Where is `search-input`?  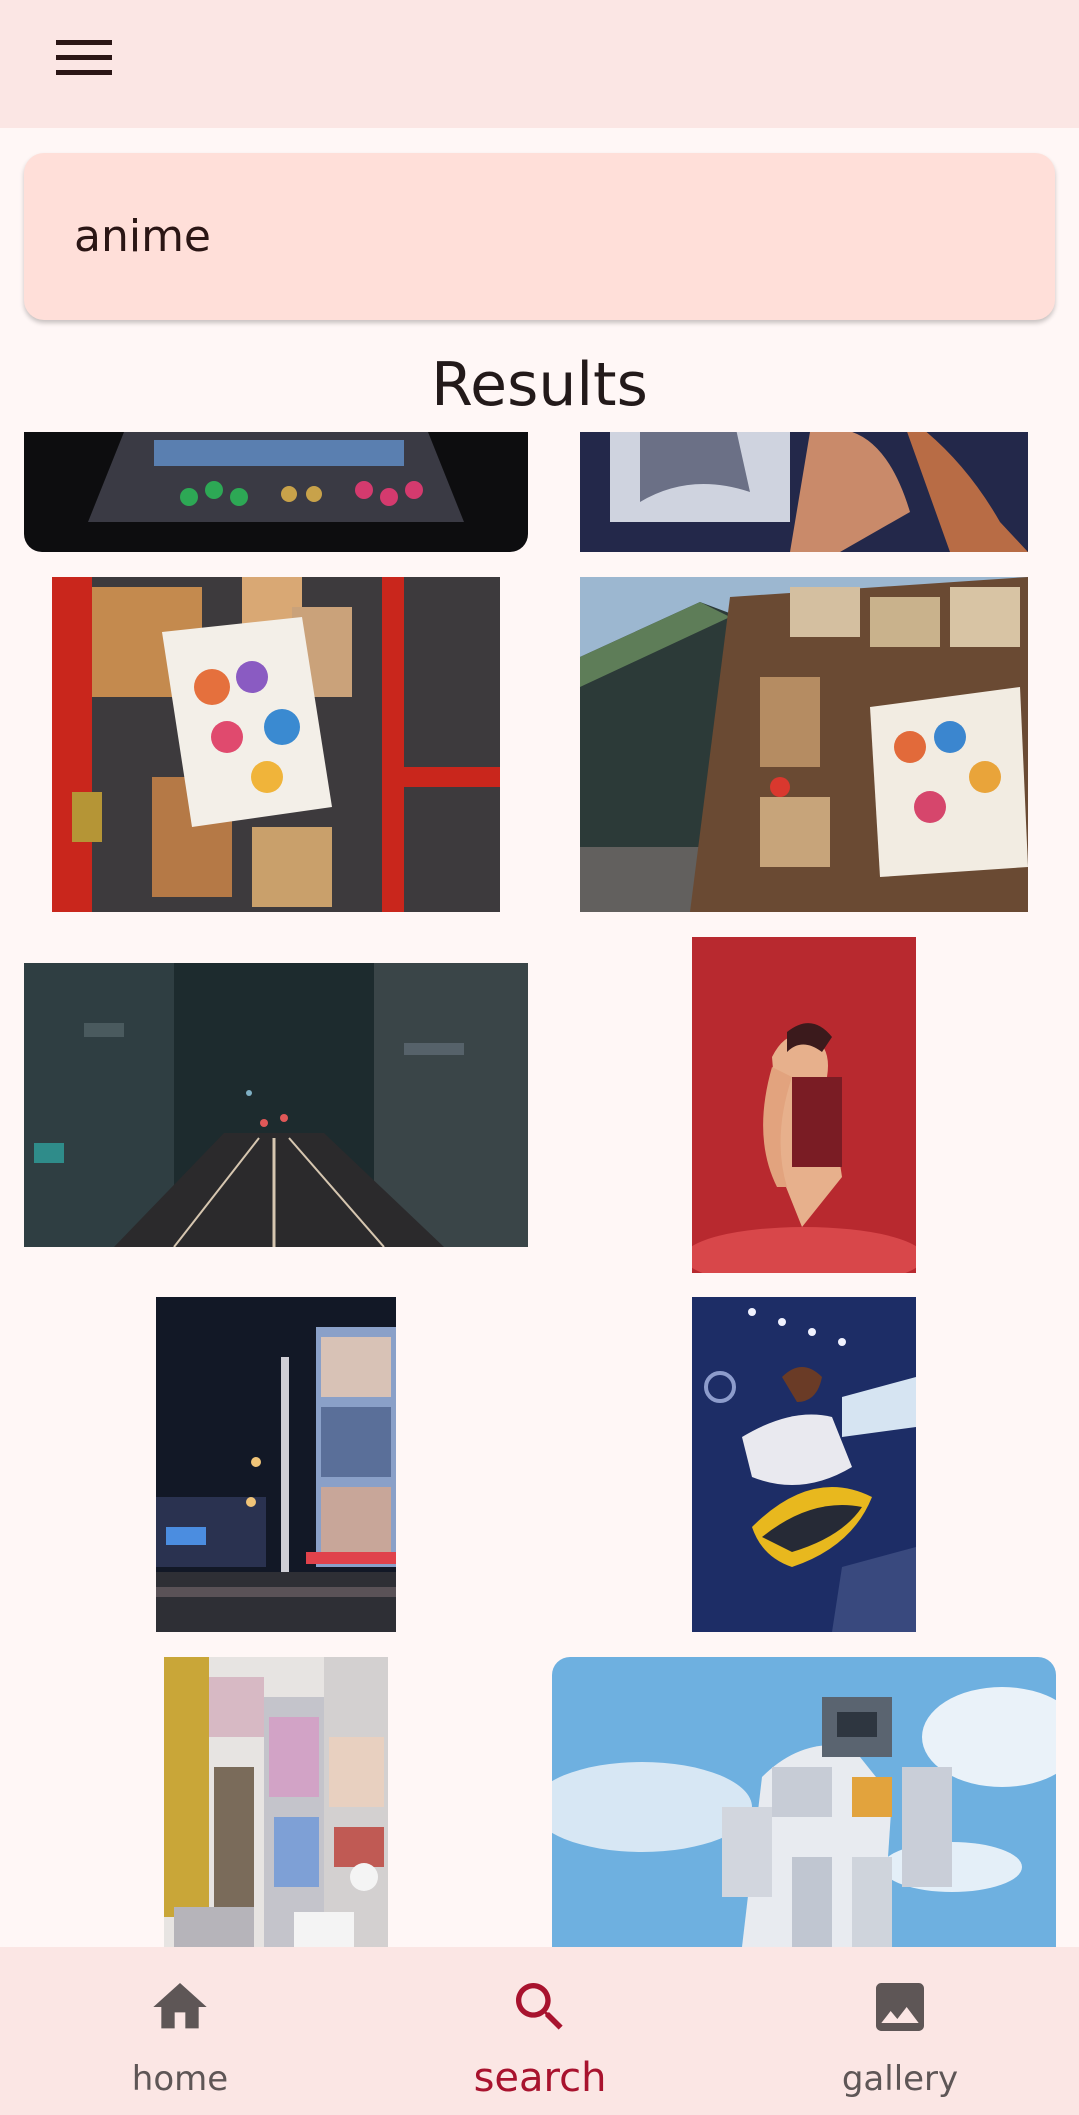 search-input is located at coordinates (524, 236).